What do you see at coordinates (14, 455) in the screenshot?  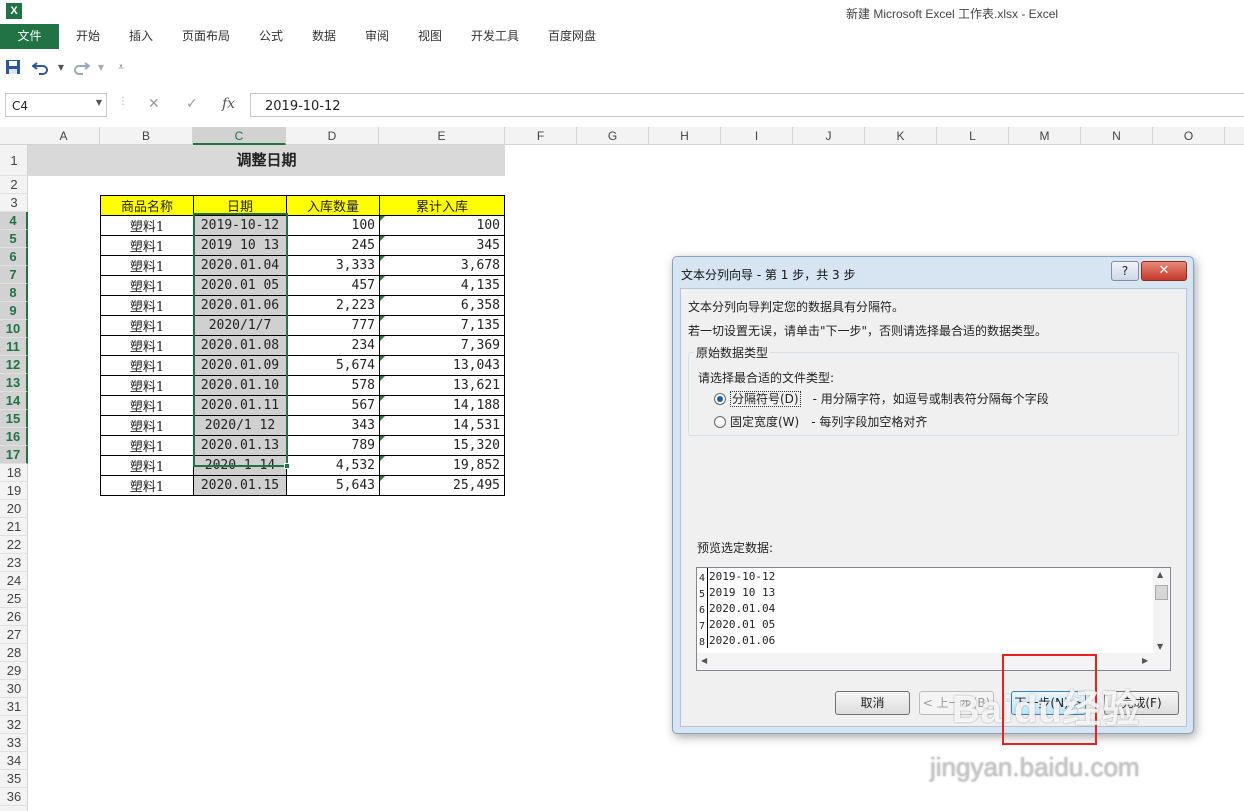 I see `row-header: 17` at bounding box center [14, 455].